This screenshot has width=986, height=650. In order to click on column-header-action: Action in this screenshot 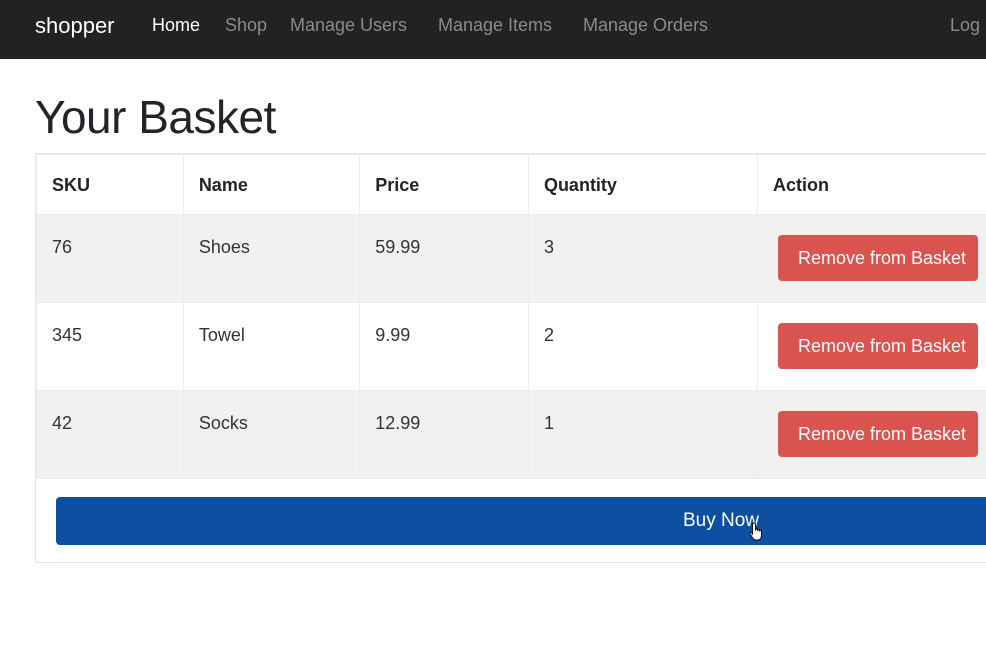, I will do `click(871, 184)`.